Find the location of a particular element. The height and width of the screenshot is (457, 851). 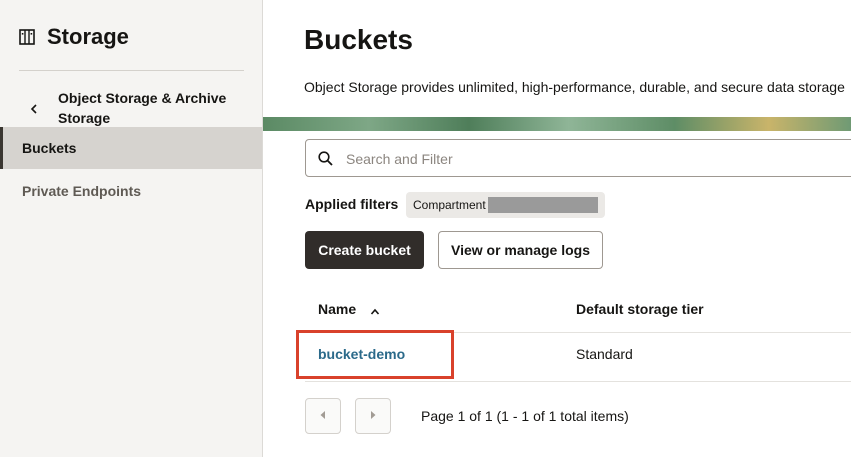

column-header-storage-tier: Default storage tier is located at coordinates (640, 309).